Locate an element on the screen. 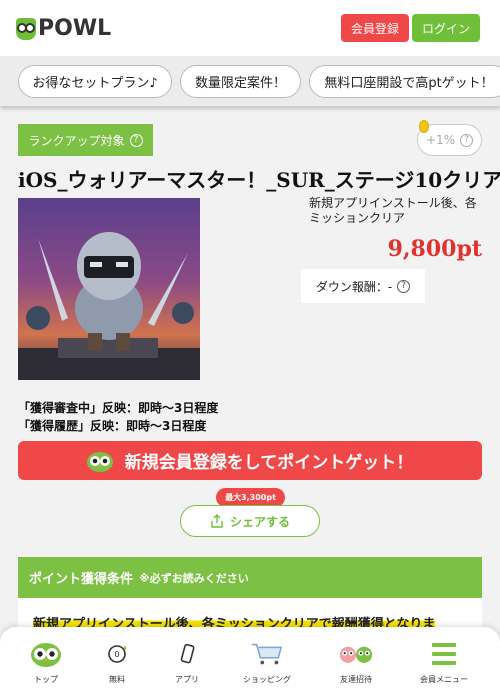 The width and height of the screenshot is (500, 700). nav-free: 0 無料 is located at coordinates (117, 662).